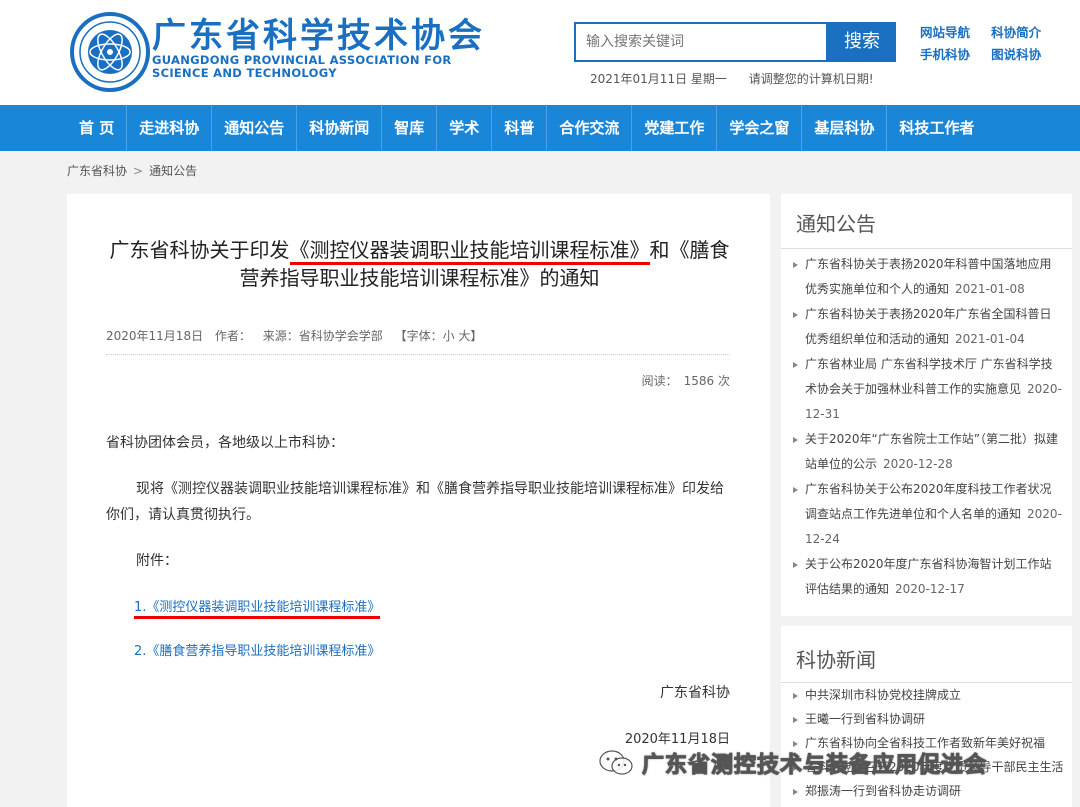 This screenshot has width=1080, height=807. I want to click on notice-date: 2020-12-28, so click(918, 464).